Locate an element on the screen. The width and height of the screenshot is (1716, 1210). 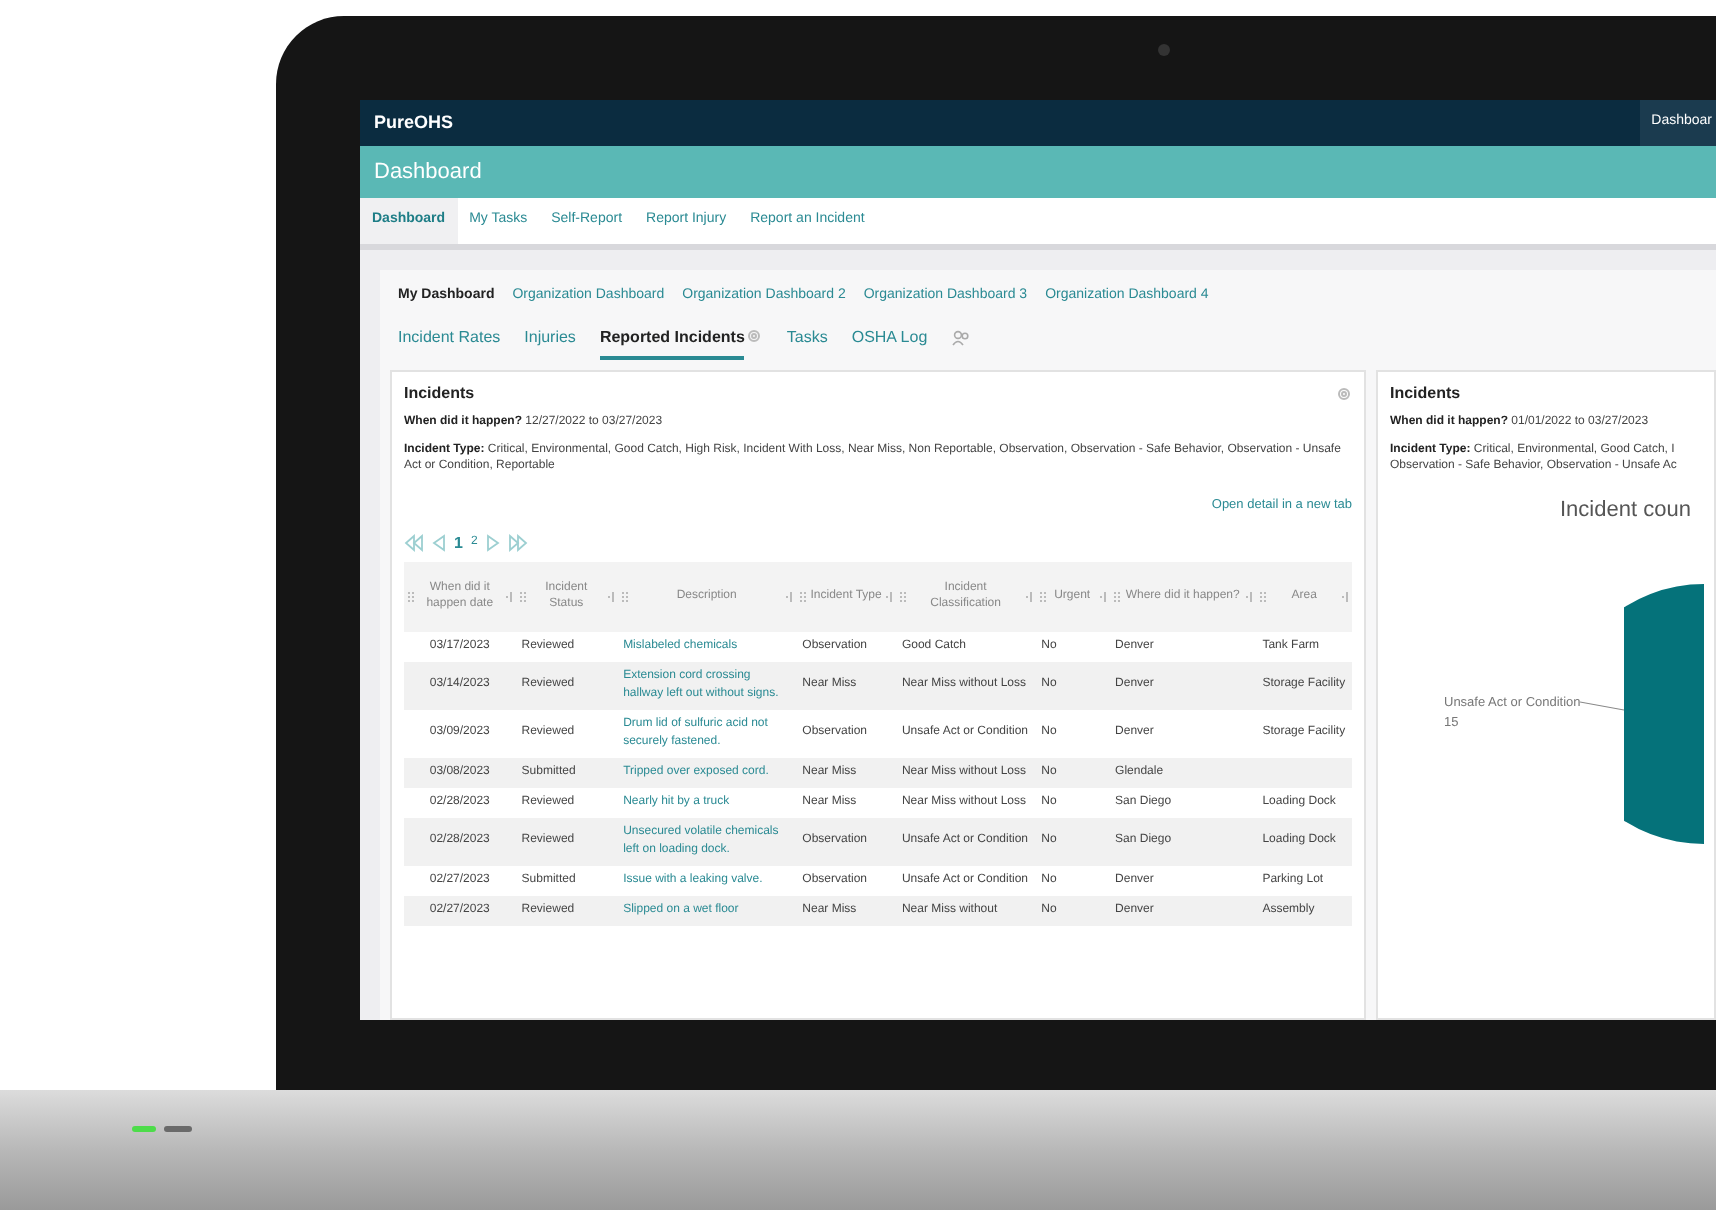
previous-page-icon is located at coordinates (438, 543).